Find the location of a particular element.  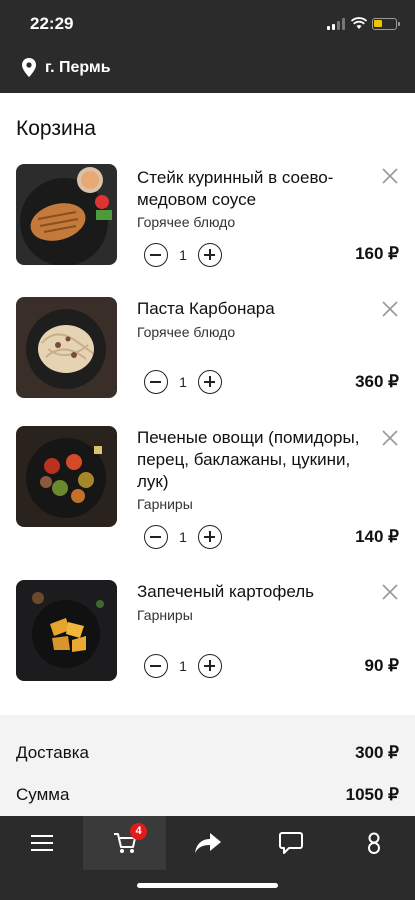

nav-menu is located at coordinates (41, 843).